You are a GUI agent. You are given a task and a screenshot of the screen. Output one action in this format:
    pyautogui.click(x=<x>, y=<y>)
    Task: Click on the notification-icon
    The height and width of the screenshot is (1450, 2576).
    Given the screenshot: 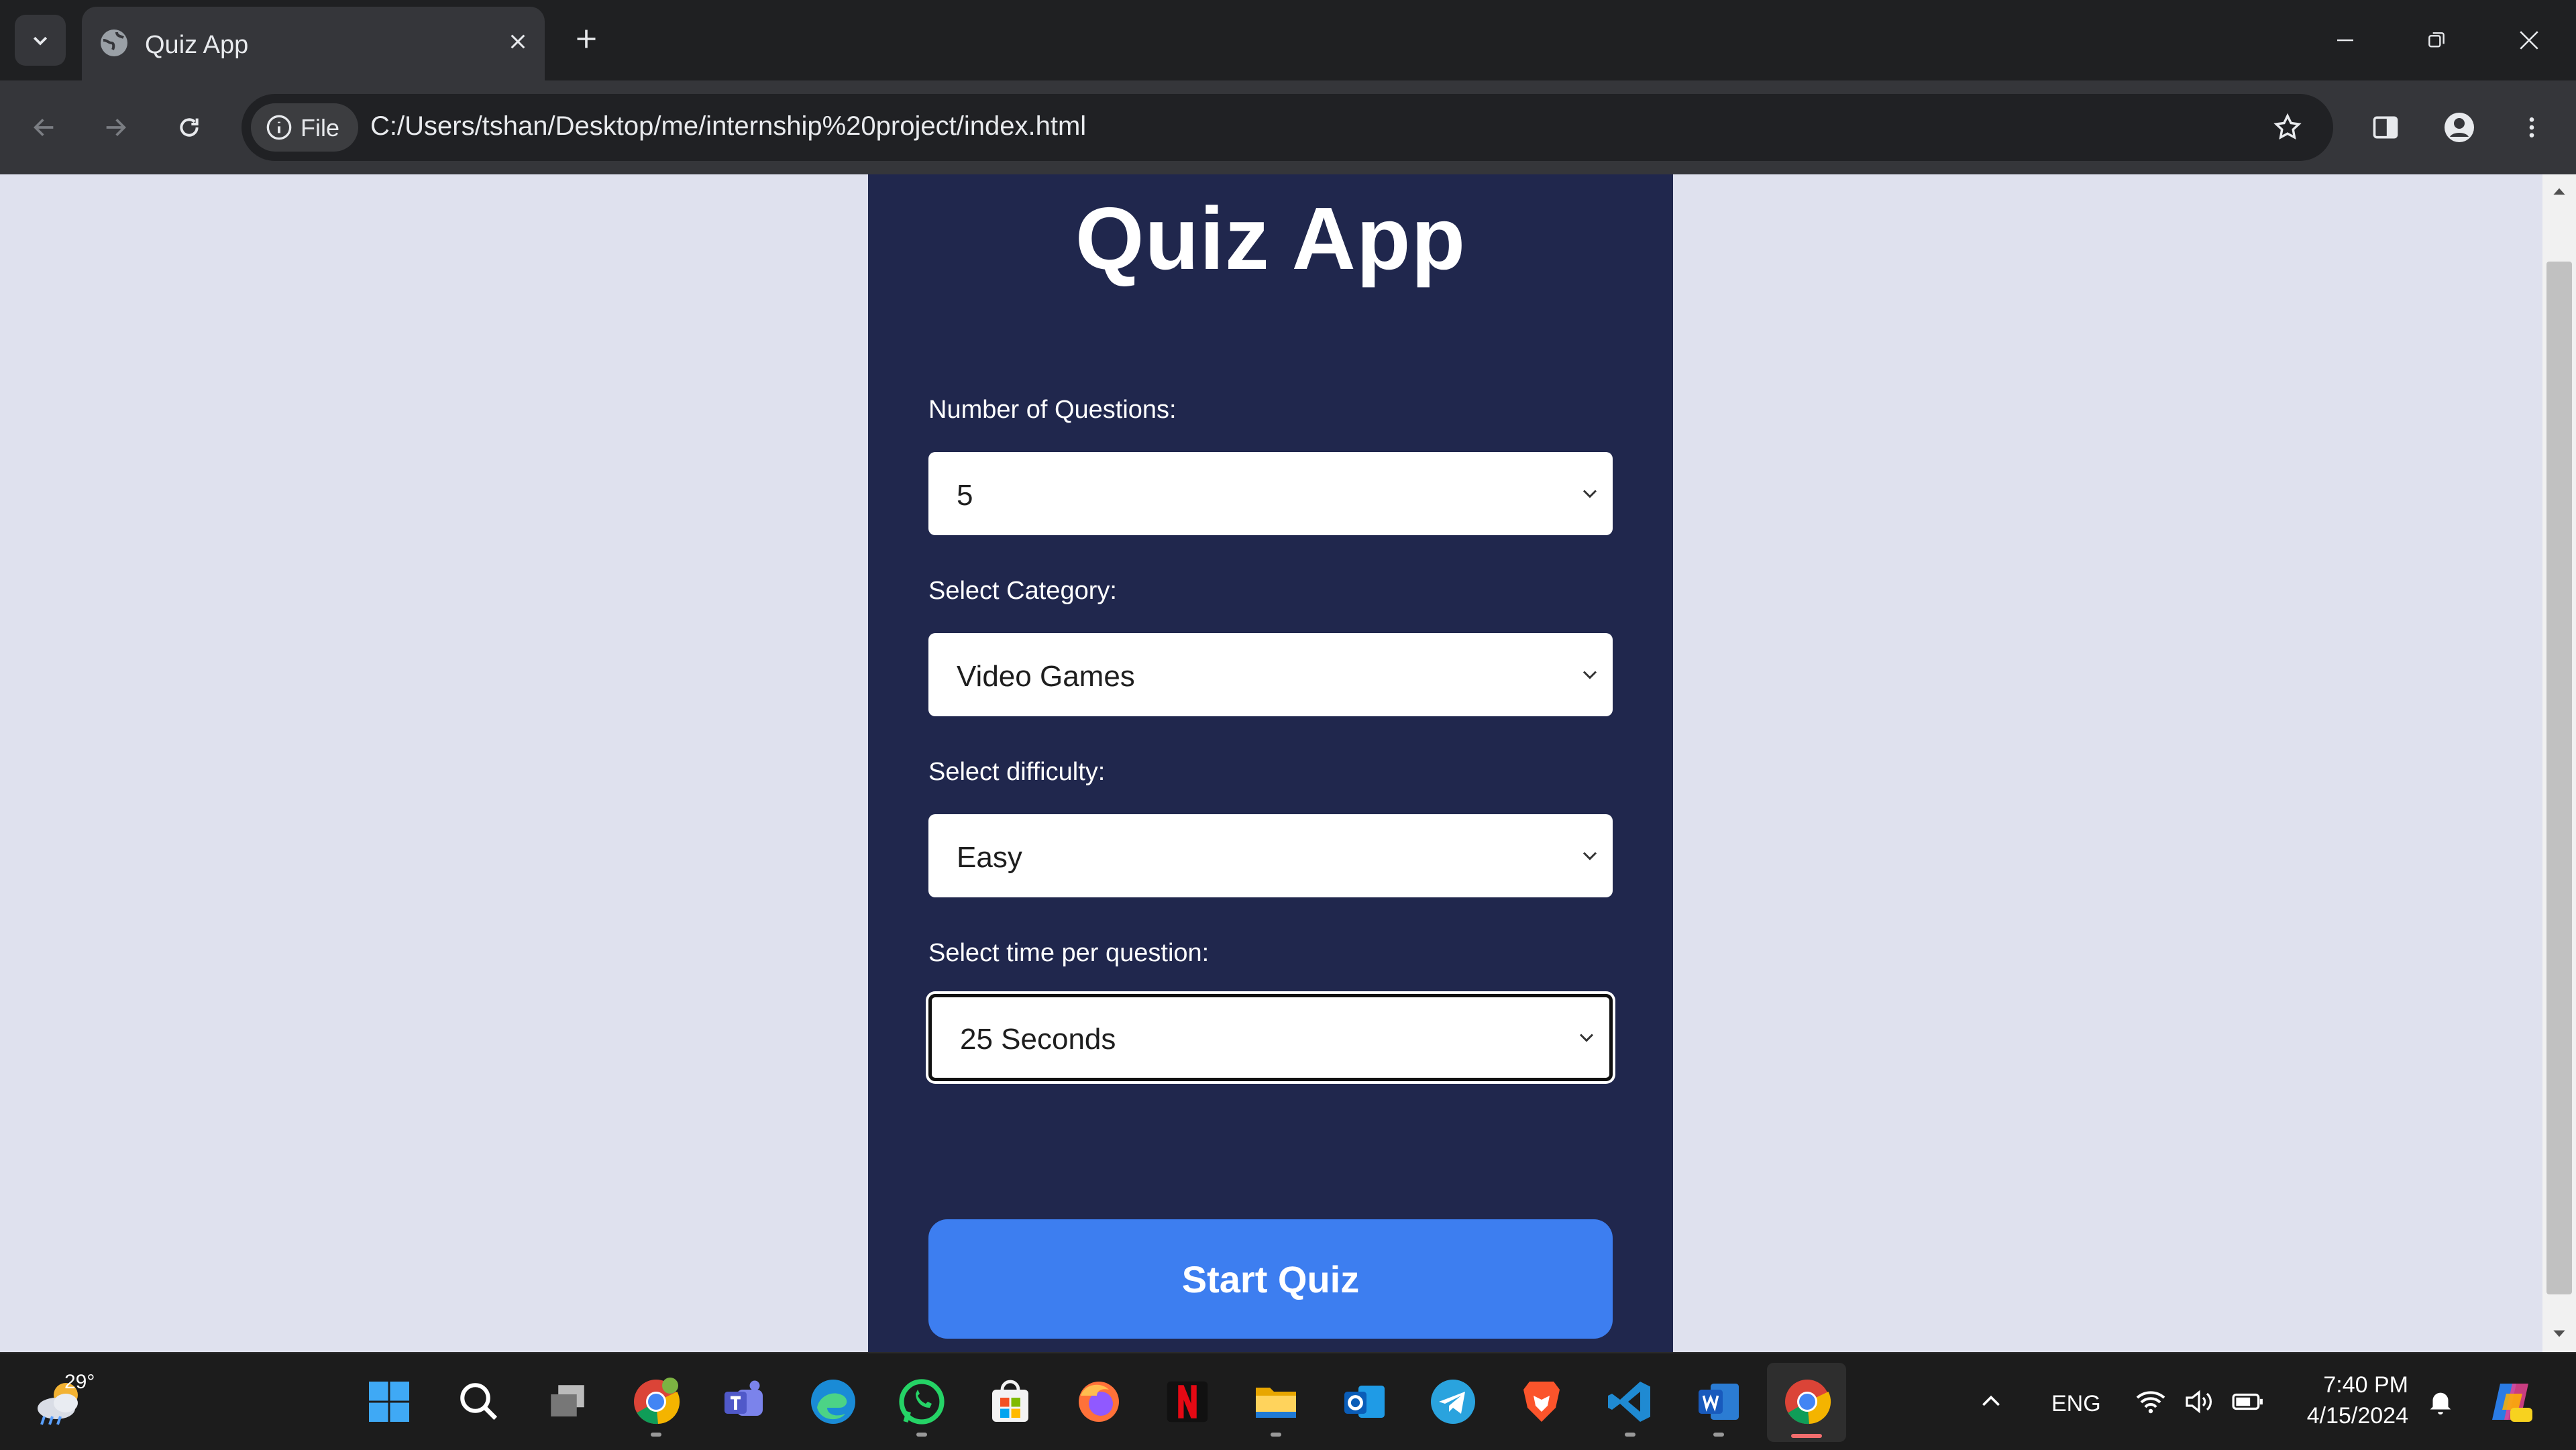 What is the action you would take?
    pyautogui.click(x=2440, y=1402)
    